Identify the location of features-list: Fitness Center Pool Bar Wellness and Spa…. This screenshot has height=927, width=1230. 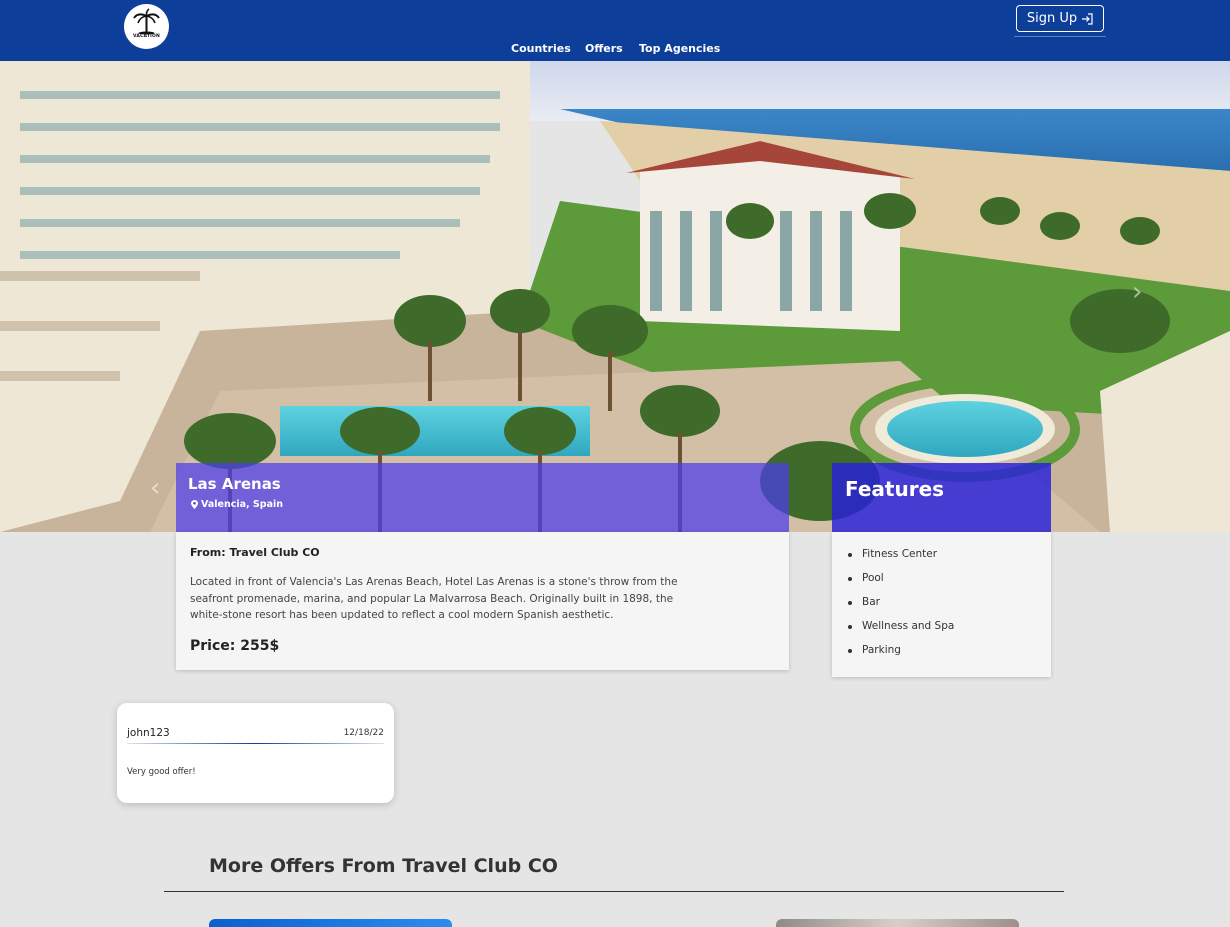
(900, 608).